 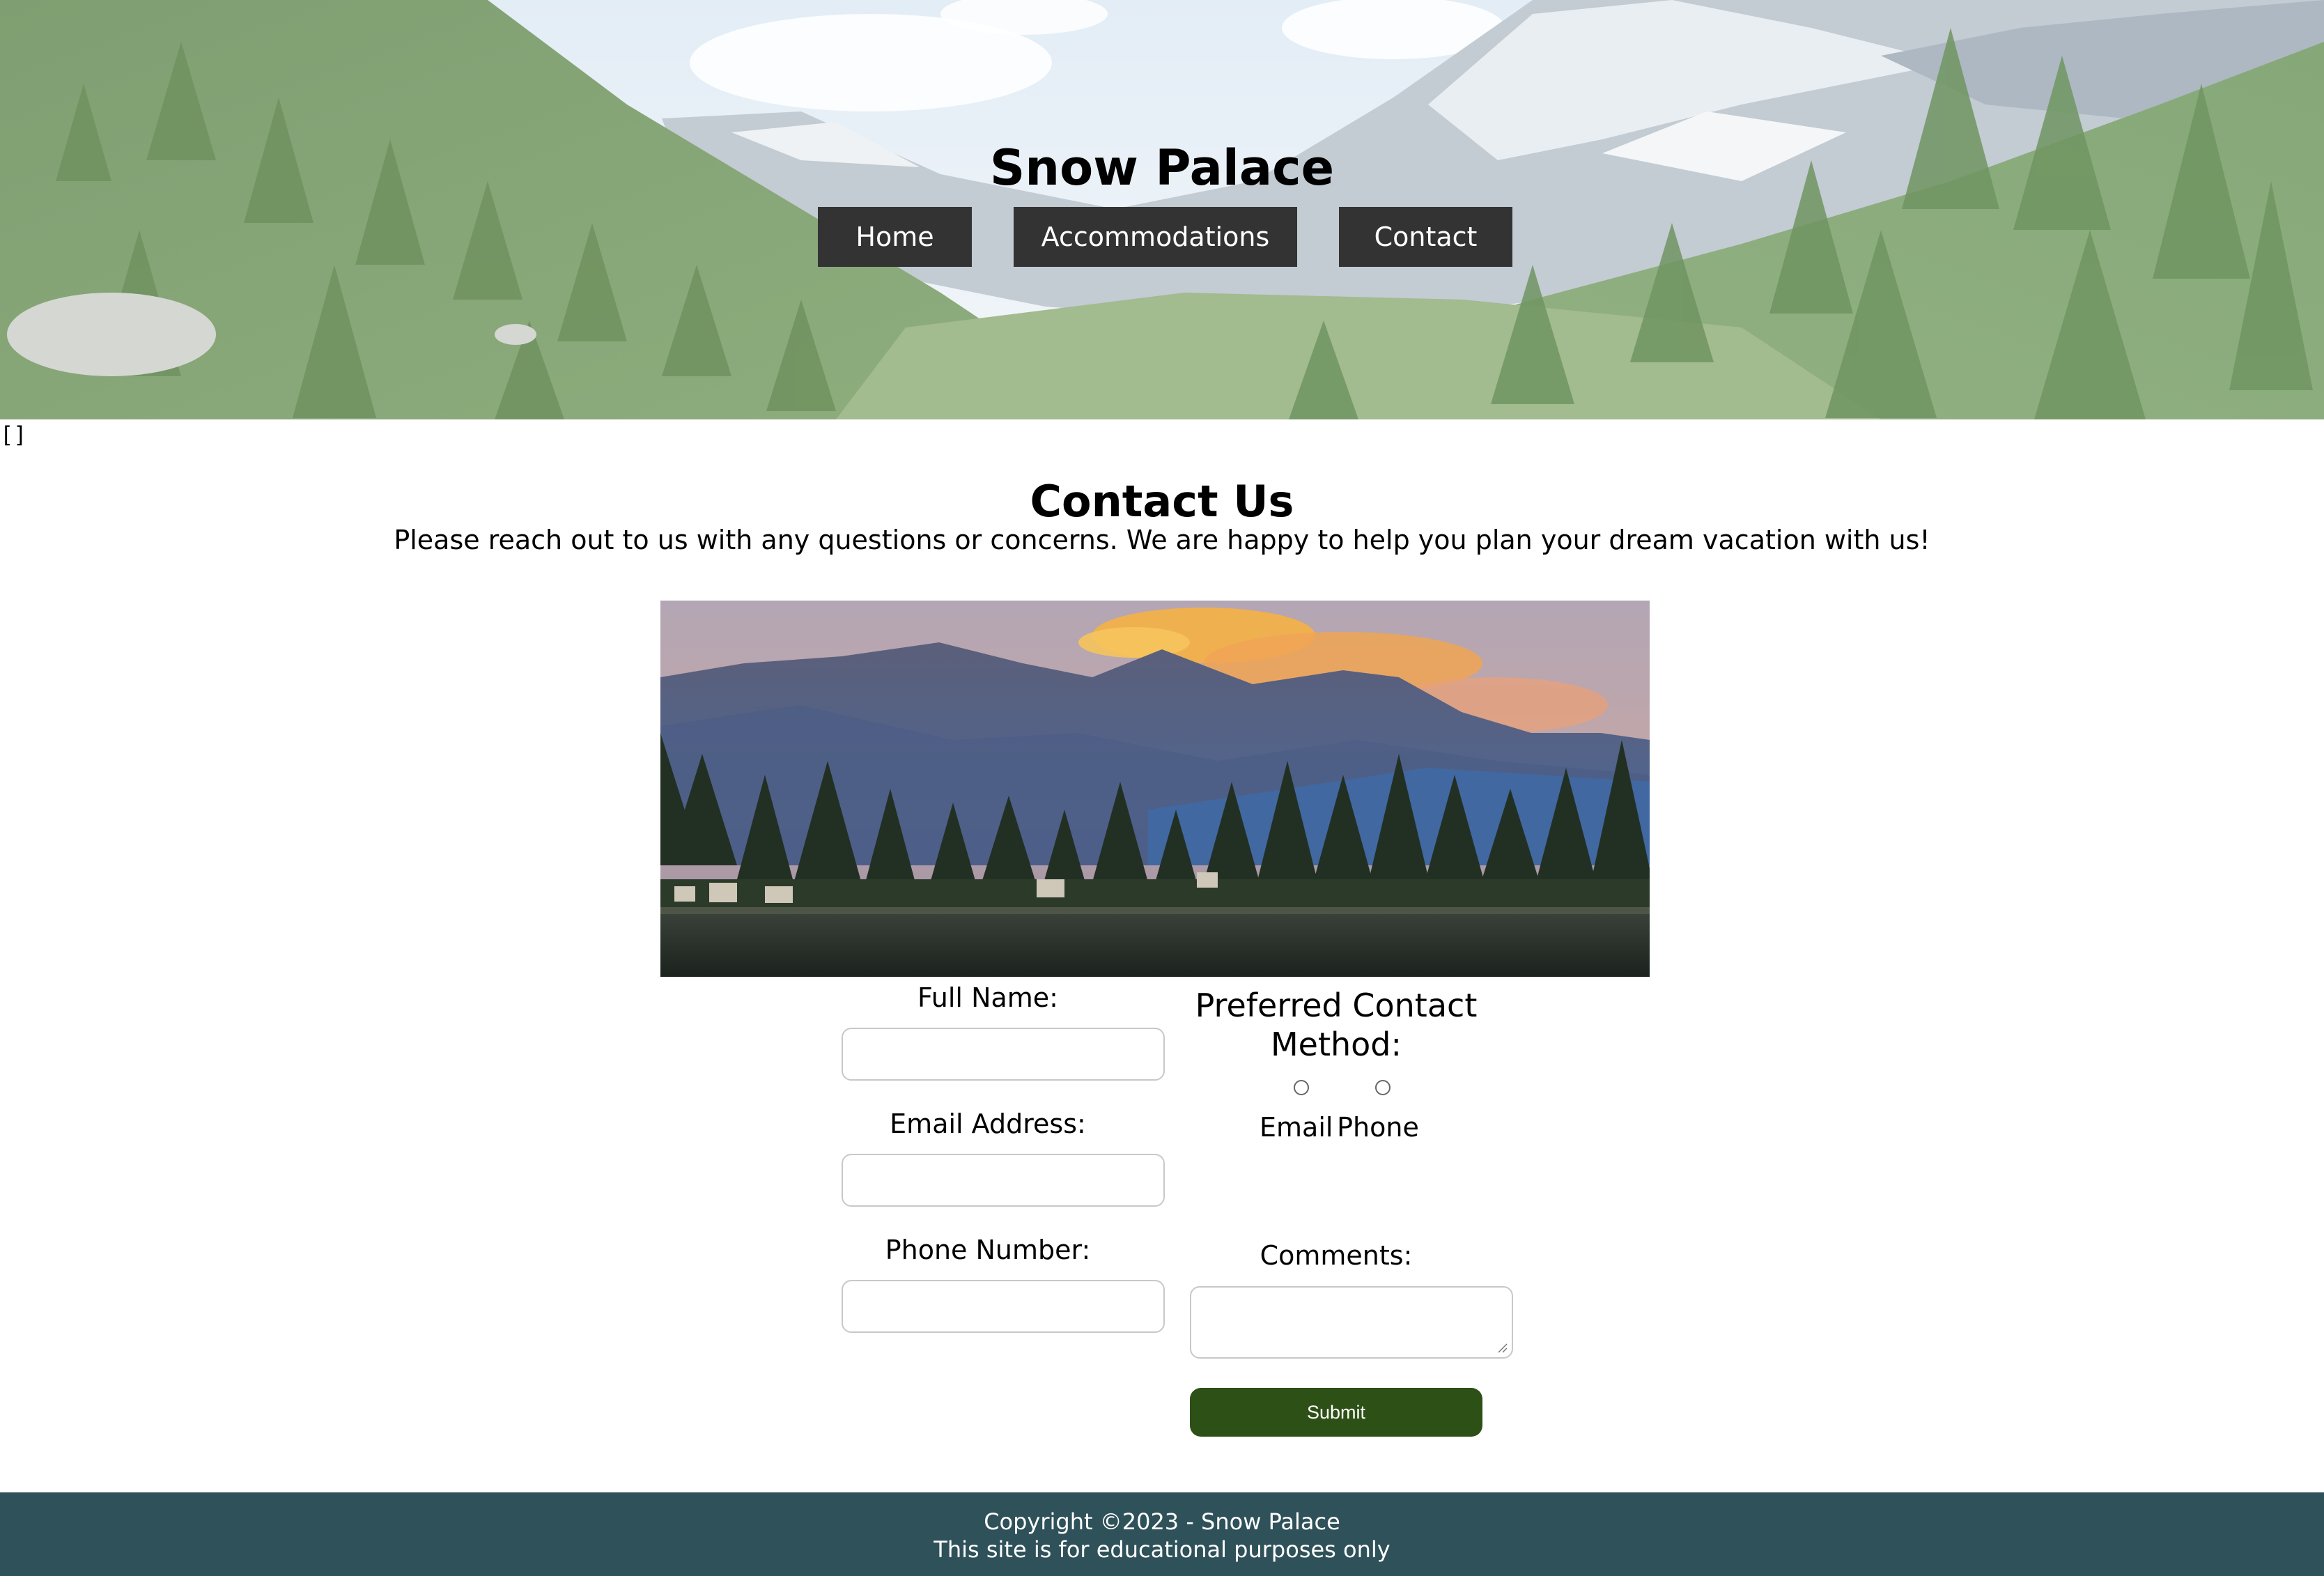 I want to click on phone-radio, so click(x=1382, y=1087).